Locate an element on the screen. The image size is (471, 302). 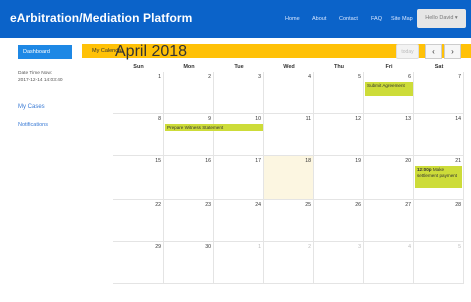
sidebar-item-dashboard: Dashboard is located at coordinates (45, 52).